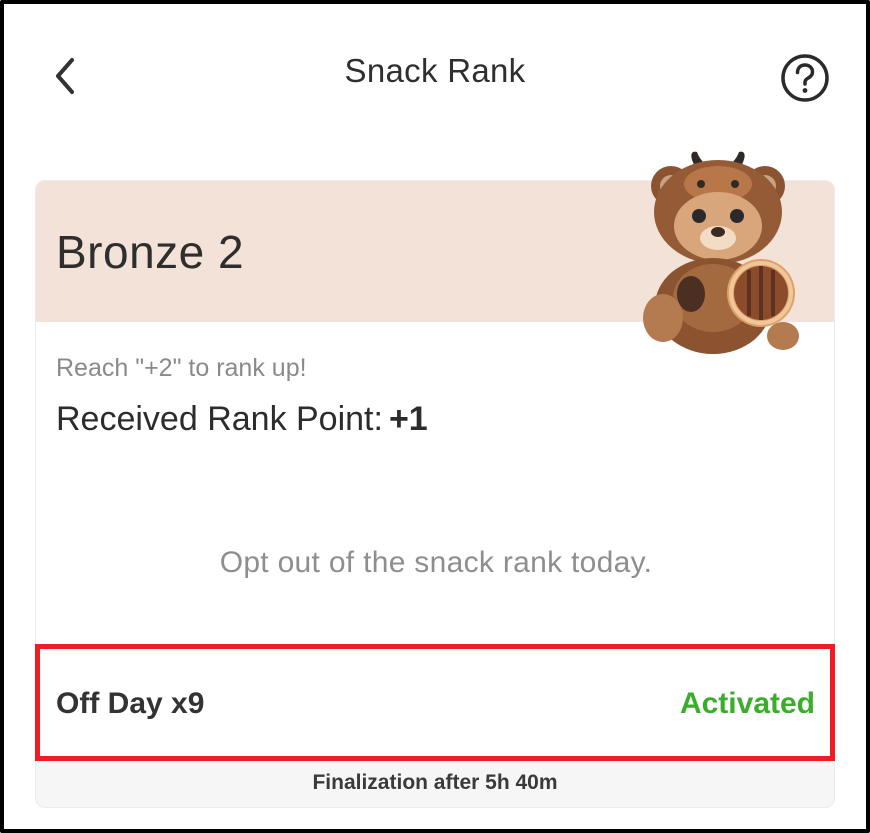  What do you see at coordinates (436, 562) in the screenshot?
I see `opt-out-message: Opt out of the snack rank today.` at bounding box center [436, 562].